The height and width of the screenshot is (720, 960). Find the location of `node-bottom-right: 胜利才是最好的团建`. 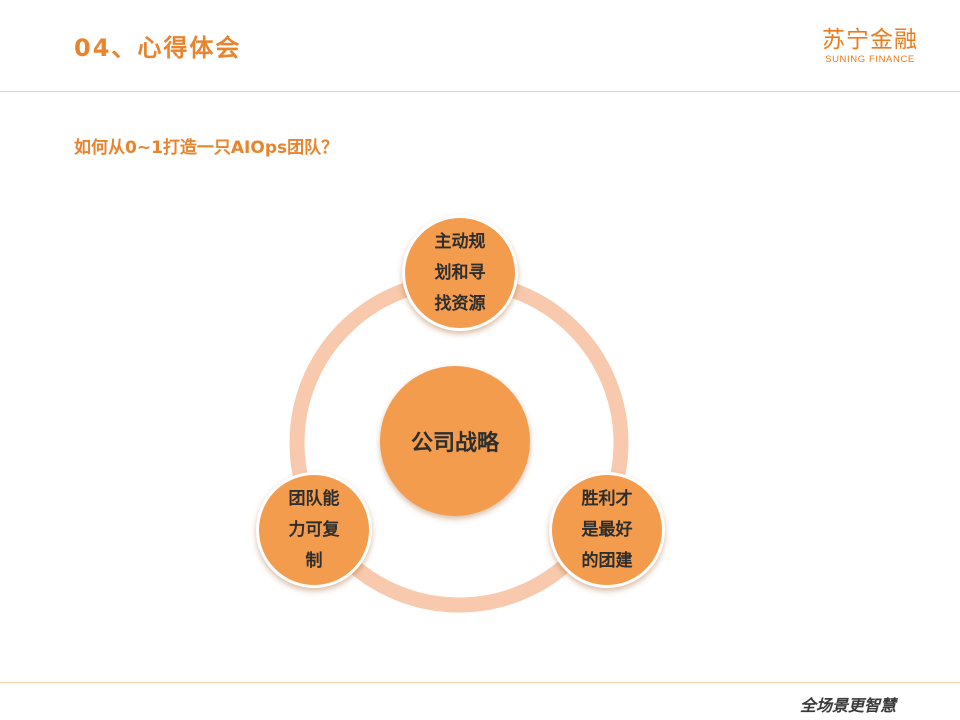

node-bottom-right: 胜利才是最好的团建 is located at coordinates (607, 530).